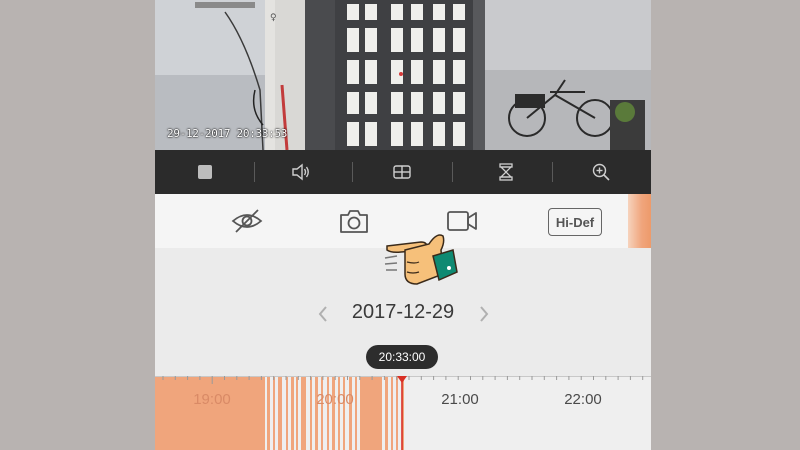 The image size is (800, 450). I want to click on volume-button, so click(301, 172).